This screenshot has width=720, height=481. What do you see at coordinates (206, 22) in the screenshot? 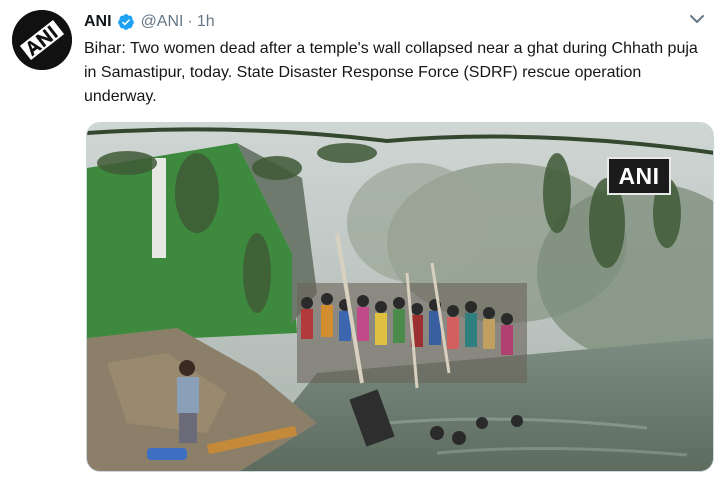
I see `timestamp: 1h` at bounding box center [206, 22].